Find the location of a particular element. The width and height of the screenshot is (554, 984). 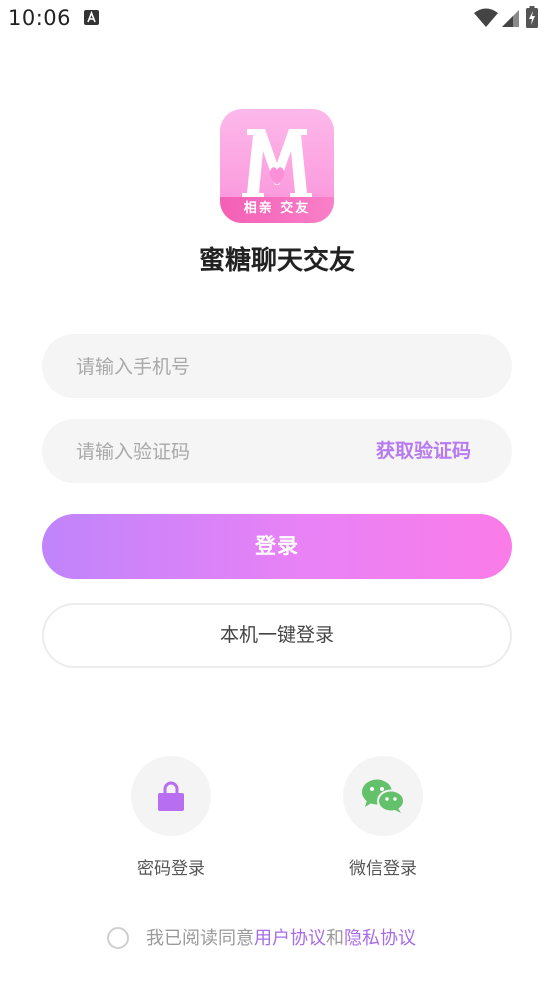

app-name: 蜜糖聊天交友 is located at coordinates (276, 261).